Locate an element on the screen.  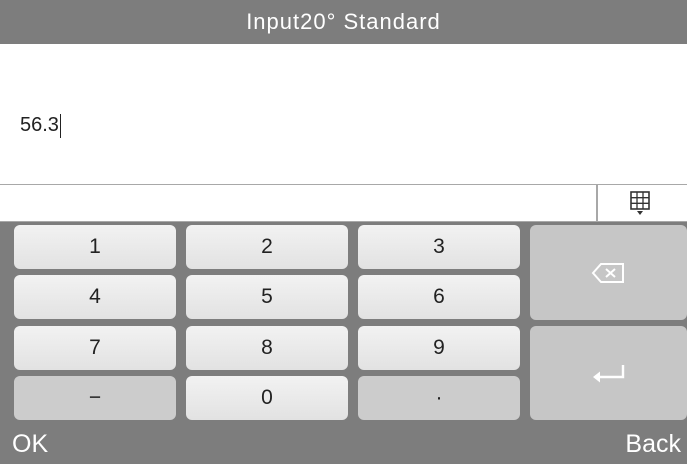
enter-icon is located at coordinates (608, 374).